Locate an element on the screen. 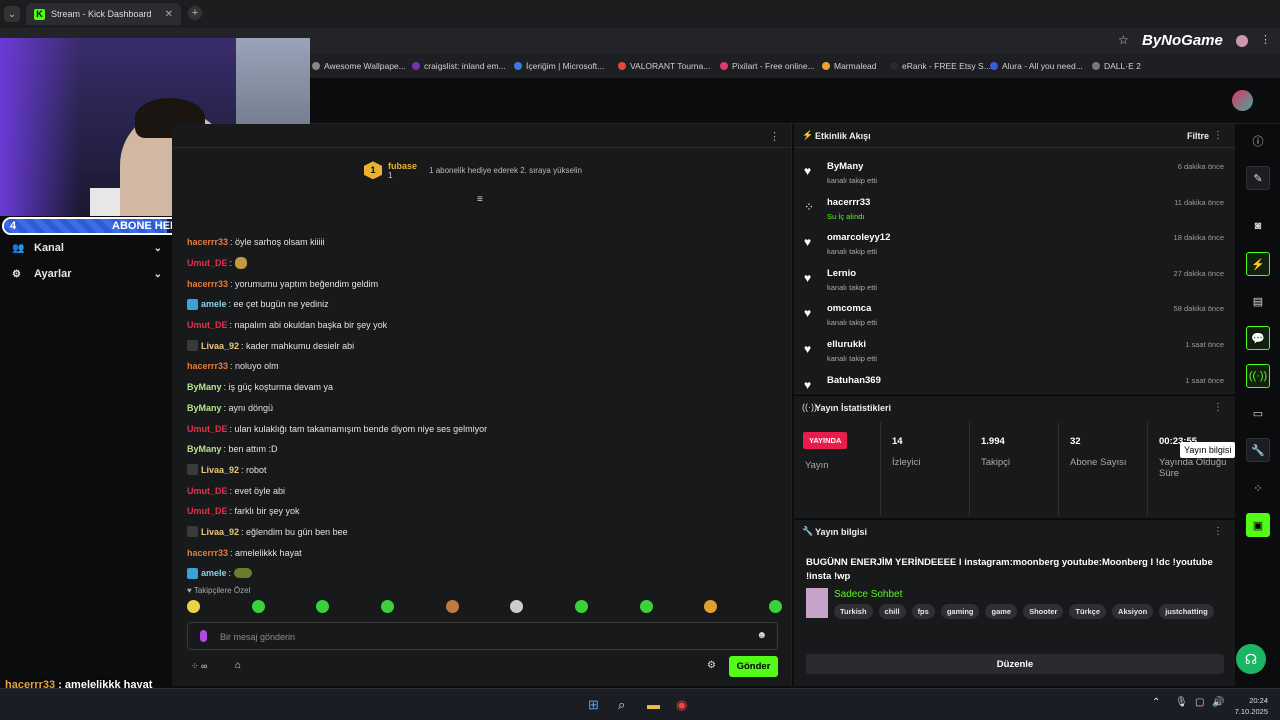 The width and height of the screenshot is (1280, 720). tag-pill: Turkish is located at coordinates (853, 611).